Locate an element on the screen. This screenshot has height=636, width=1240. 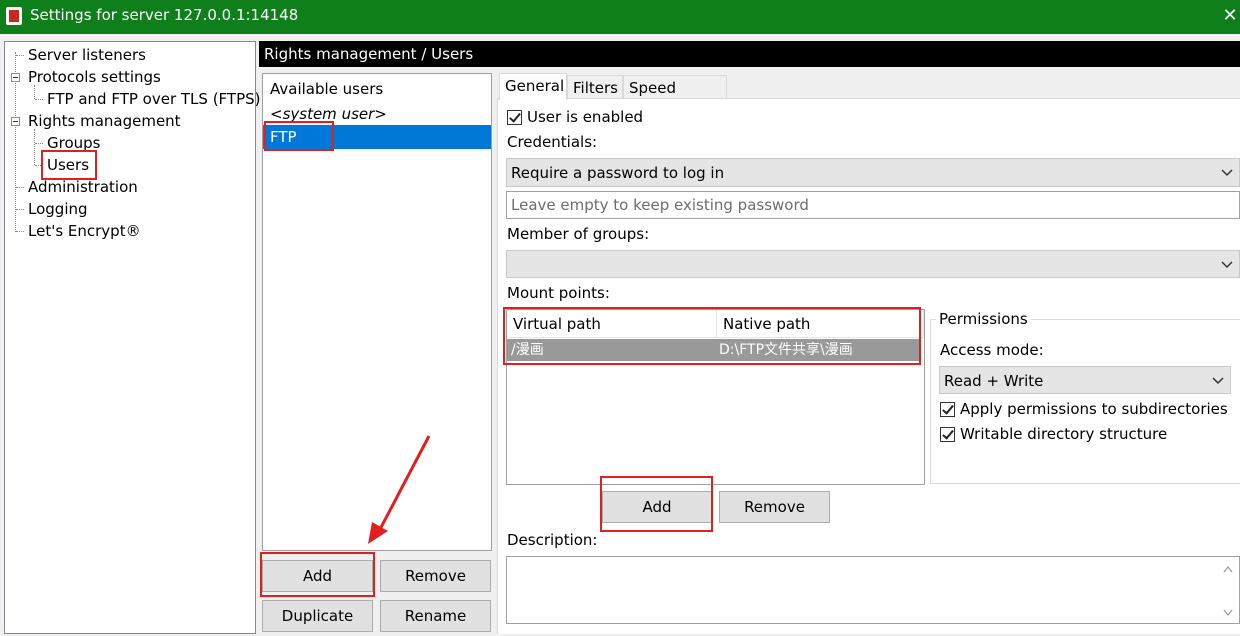
tab-filters: Filters is located at coordinates (595, 87).